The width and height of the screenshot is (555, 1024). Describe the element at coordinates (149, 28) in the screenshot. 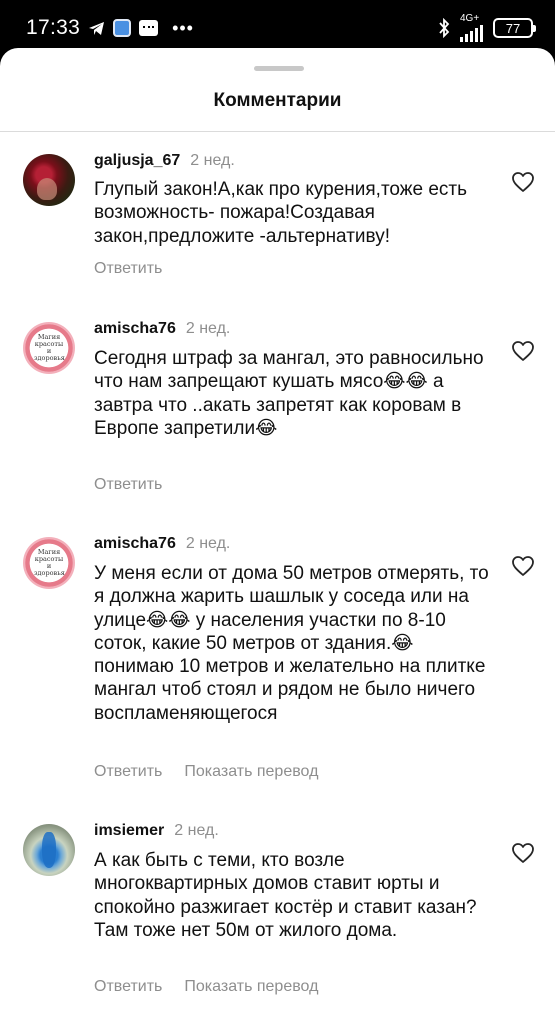

I see `message-icon` at that location.